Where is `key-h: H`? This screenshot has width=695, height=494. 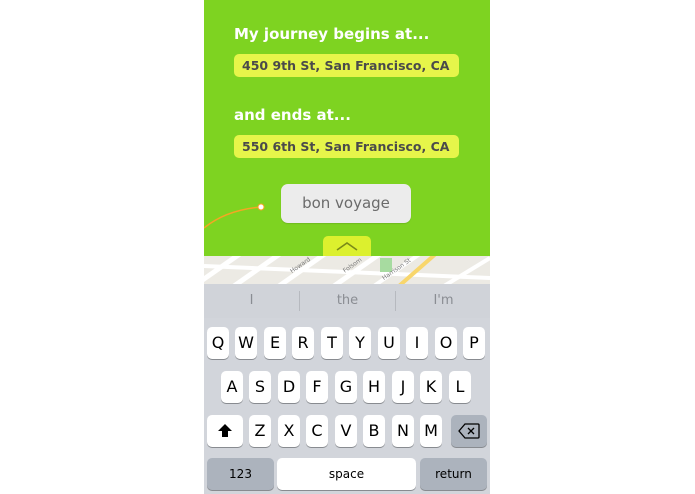
key-h: H is located at coordinates (374, 387).